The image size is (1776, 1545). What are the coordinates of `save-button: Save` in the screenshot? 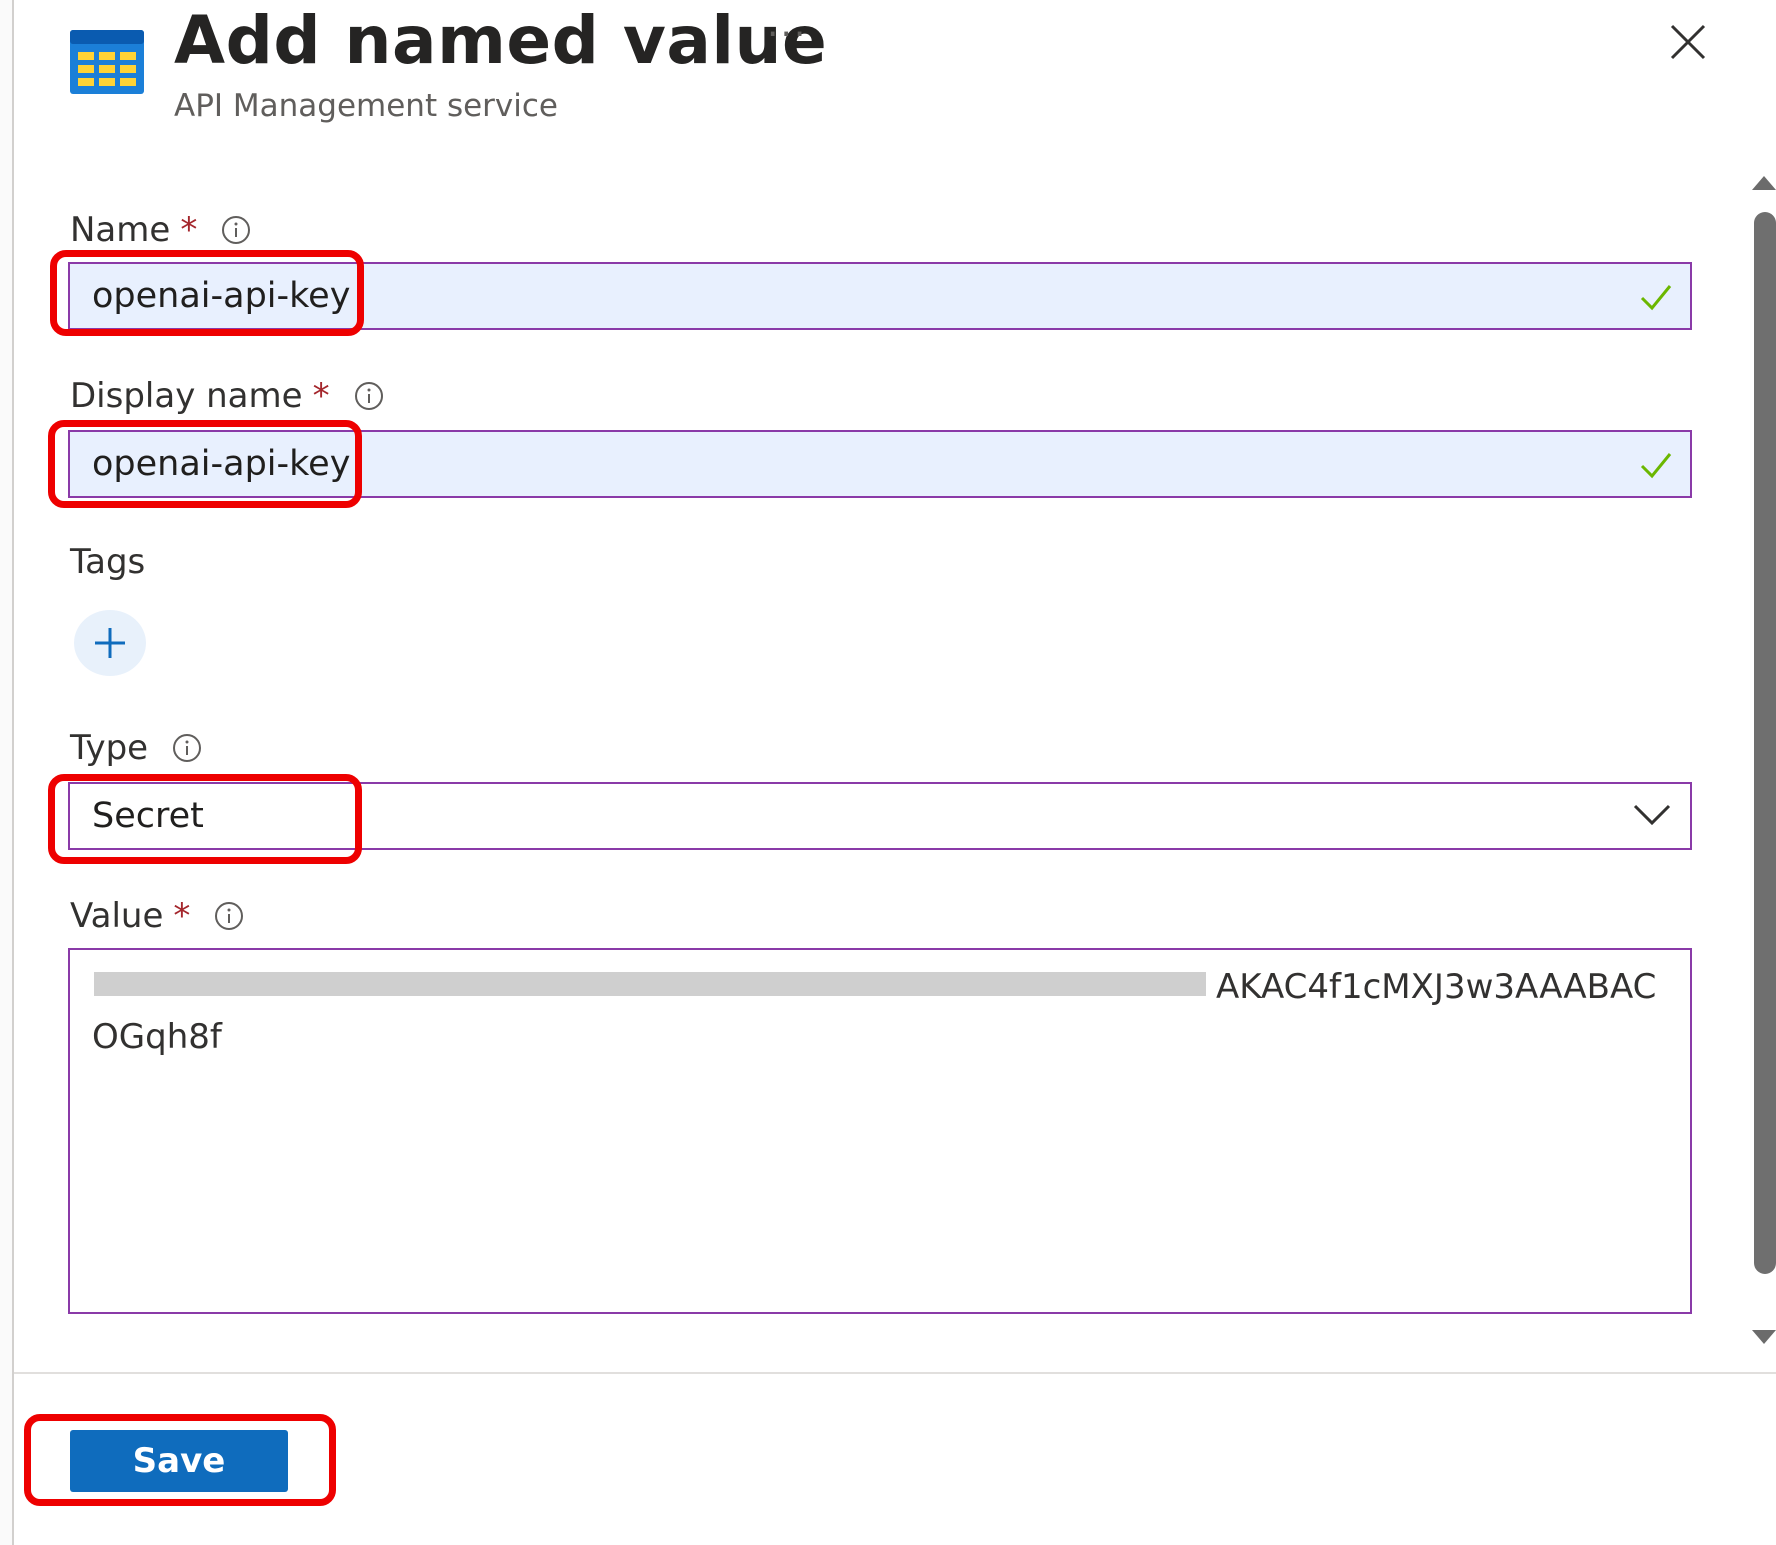 It's located at (179, 1461).